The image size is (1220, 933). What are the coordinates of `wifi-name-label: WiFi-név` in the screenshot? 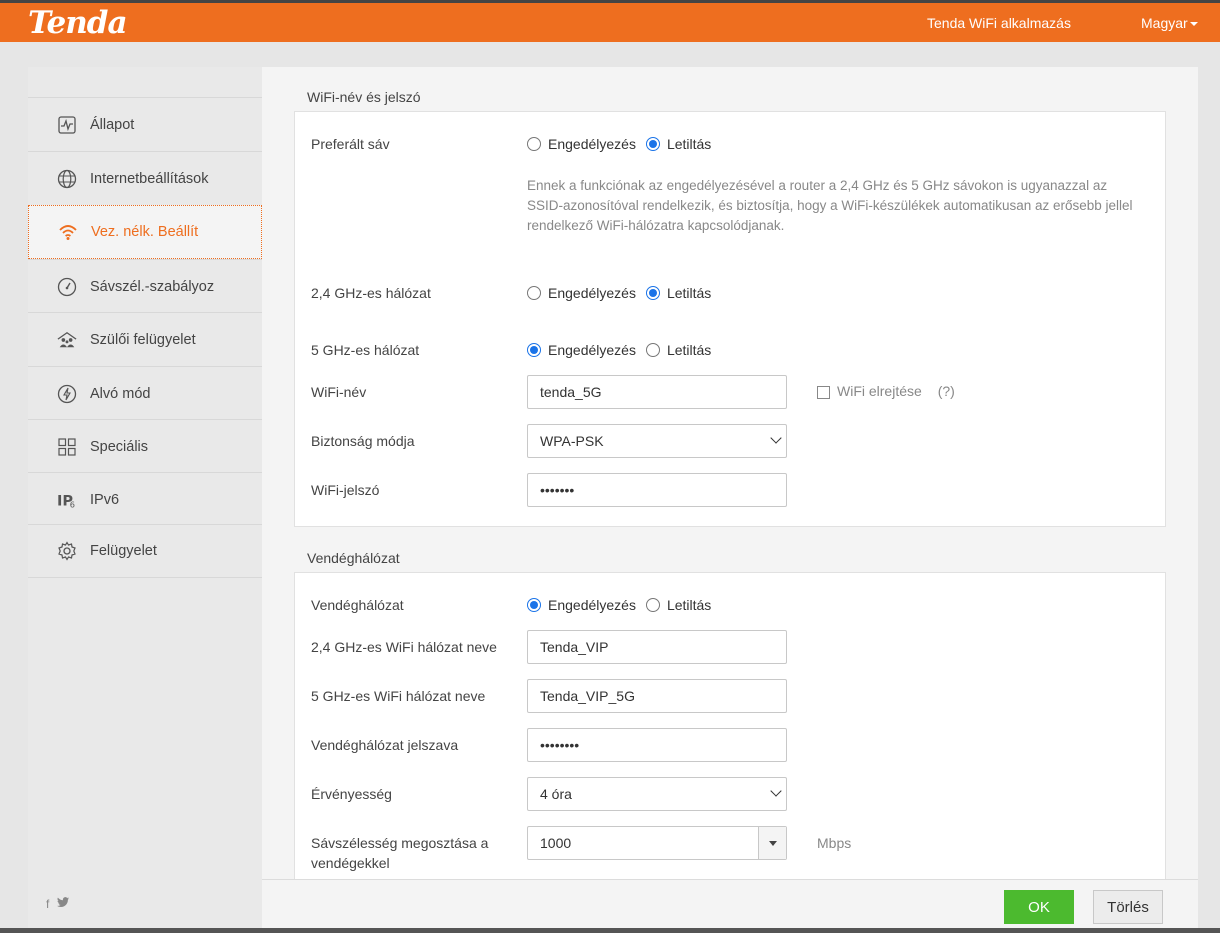 It's located at (339, 392).